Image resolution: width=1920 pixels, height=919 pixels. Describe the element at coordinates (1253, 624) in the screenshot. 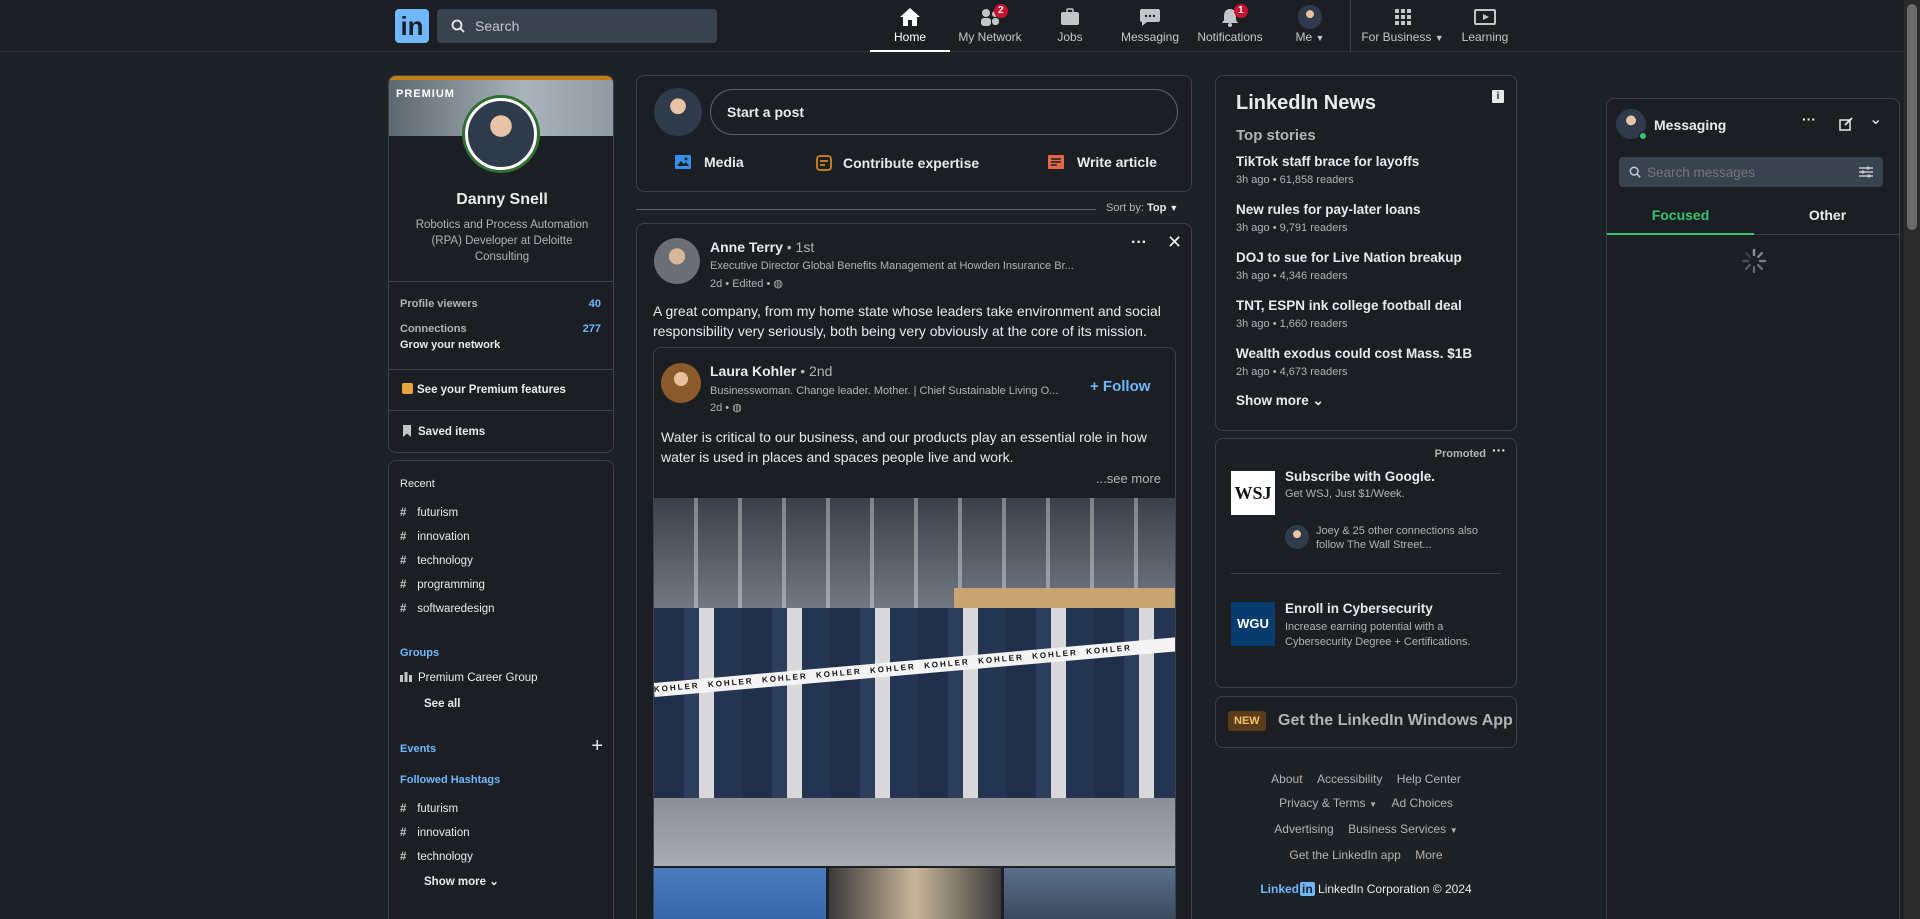

I see `wgu-logo: WGU` at that location.